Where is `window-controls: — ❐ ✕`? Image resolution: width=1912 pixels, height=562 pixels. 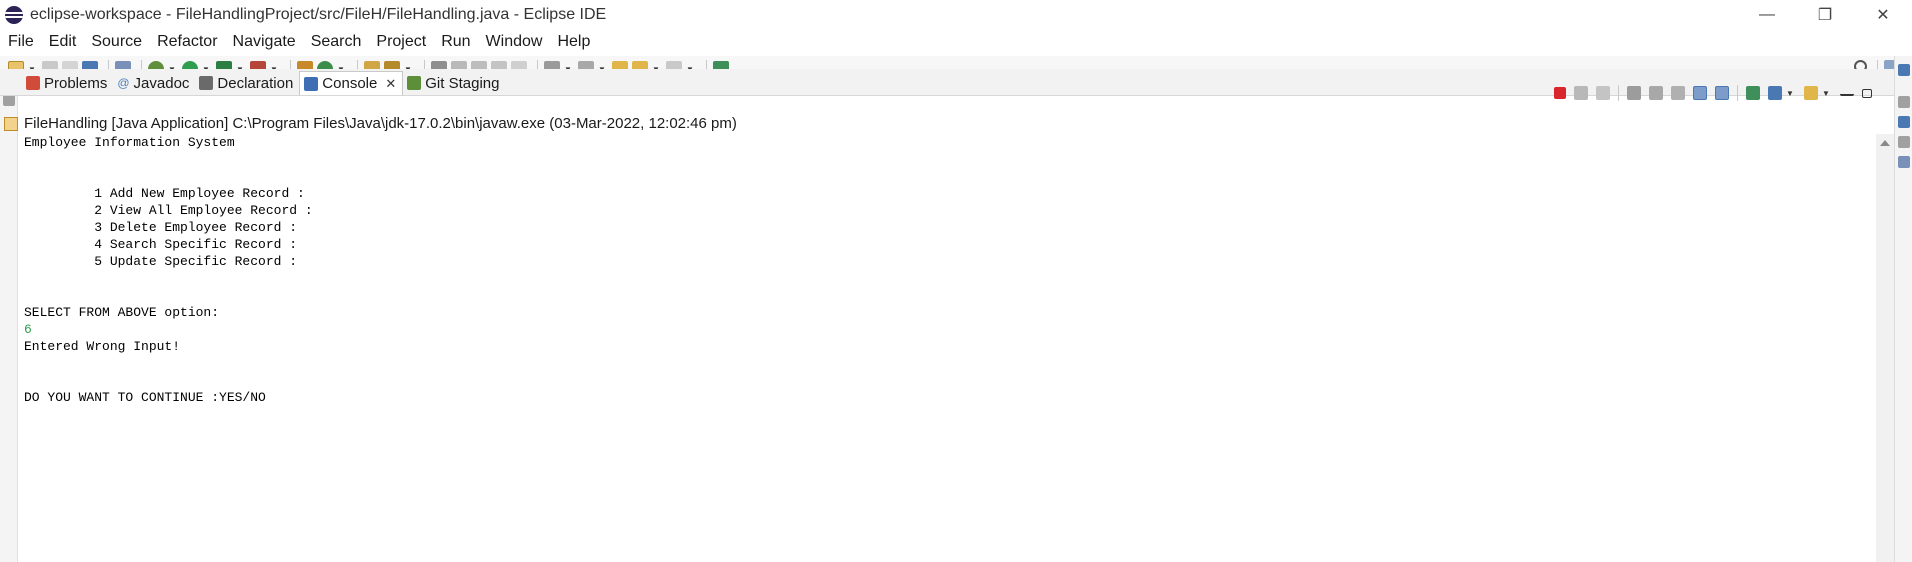 window-controls: — ❐ ✕ is located at coordinates (1825, 15).